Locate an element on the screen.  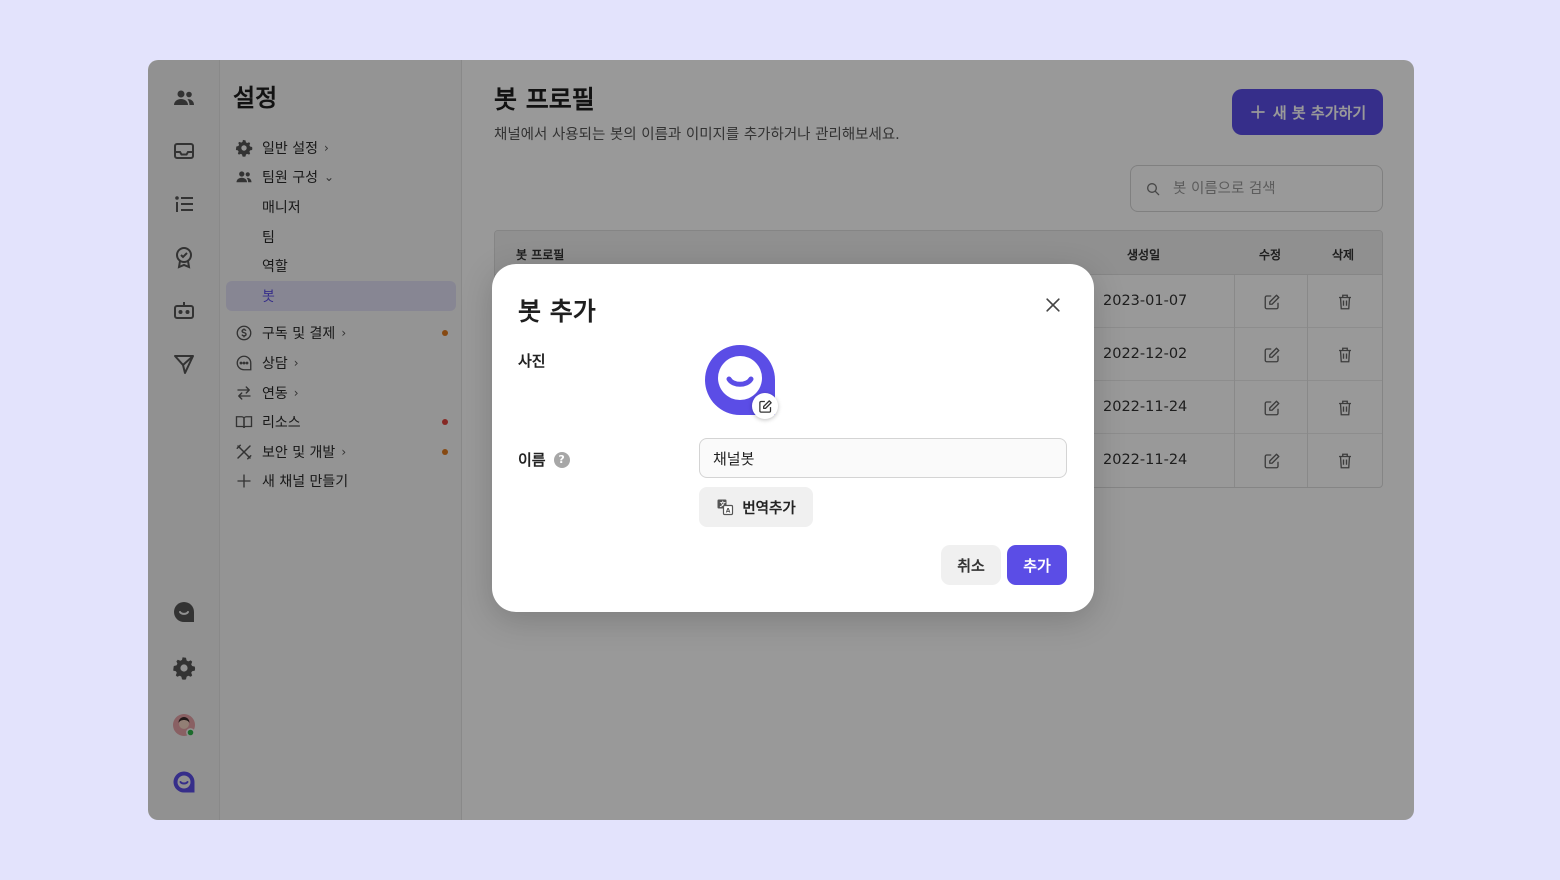
cancel-button: 취소 is located at coordinates (971, 565).